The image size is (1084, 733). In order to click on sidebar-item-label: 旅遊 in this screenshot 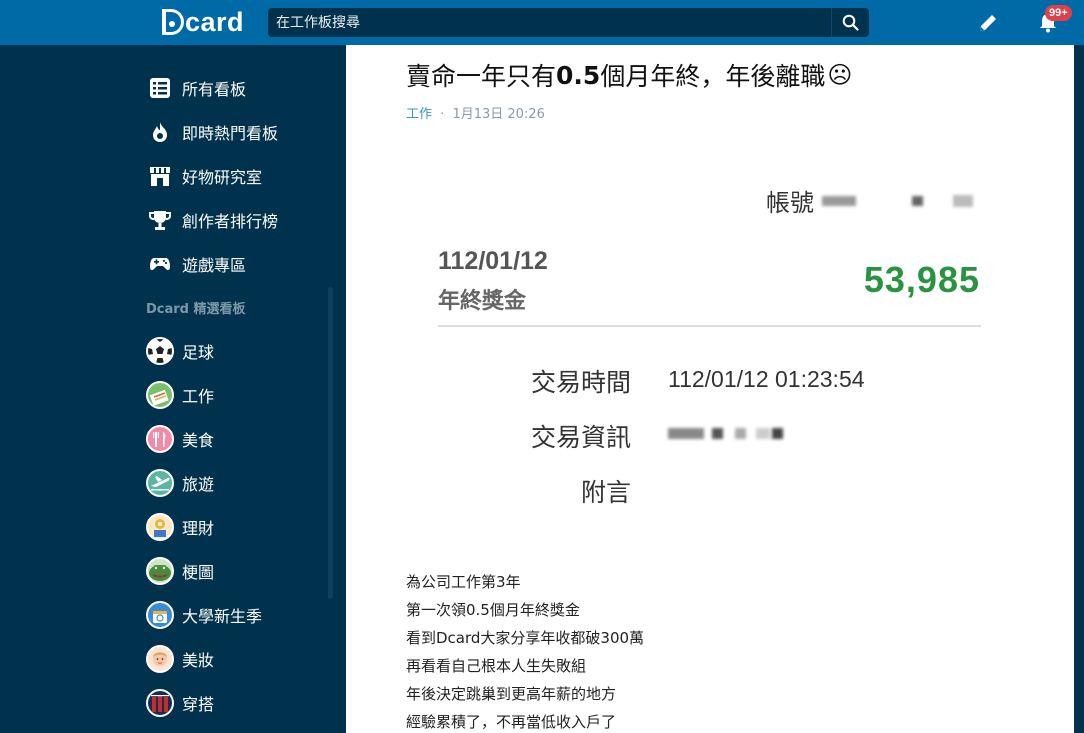, I will do `click(198, 484)`.